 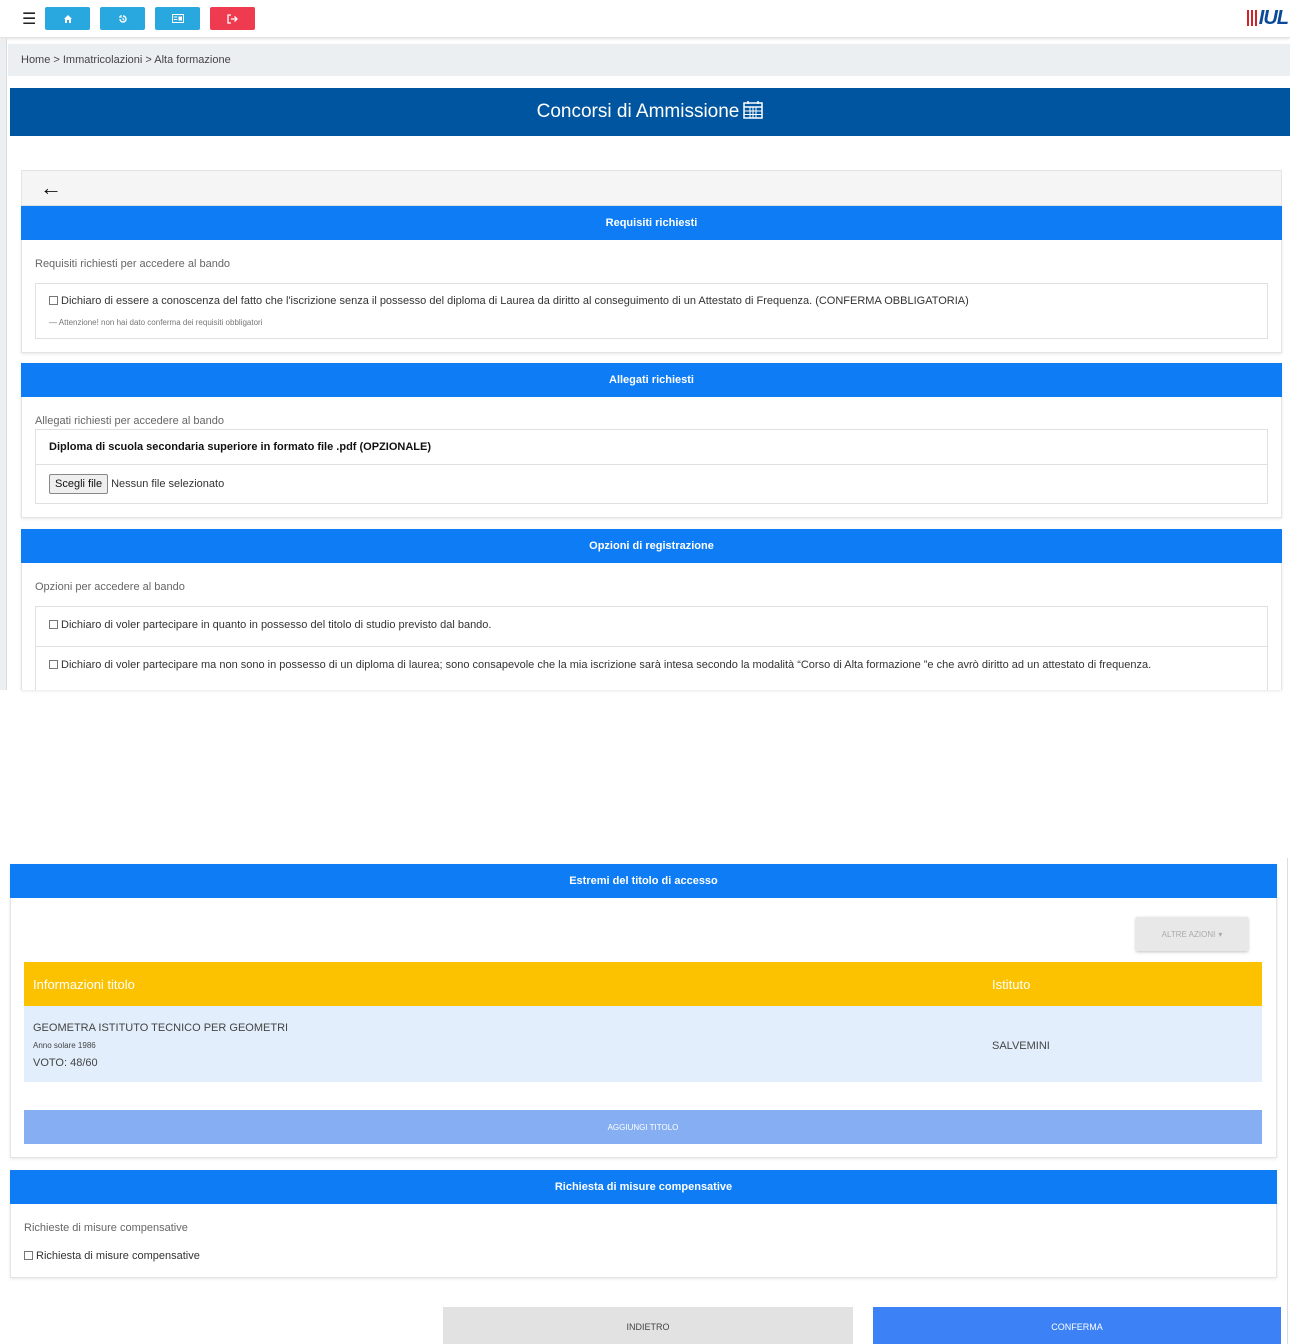 What do you see at coordinates (29, 19) in the screenshot?
I see `hamburger-icon: ☰` at bounding box center [29, 19].